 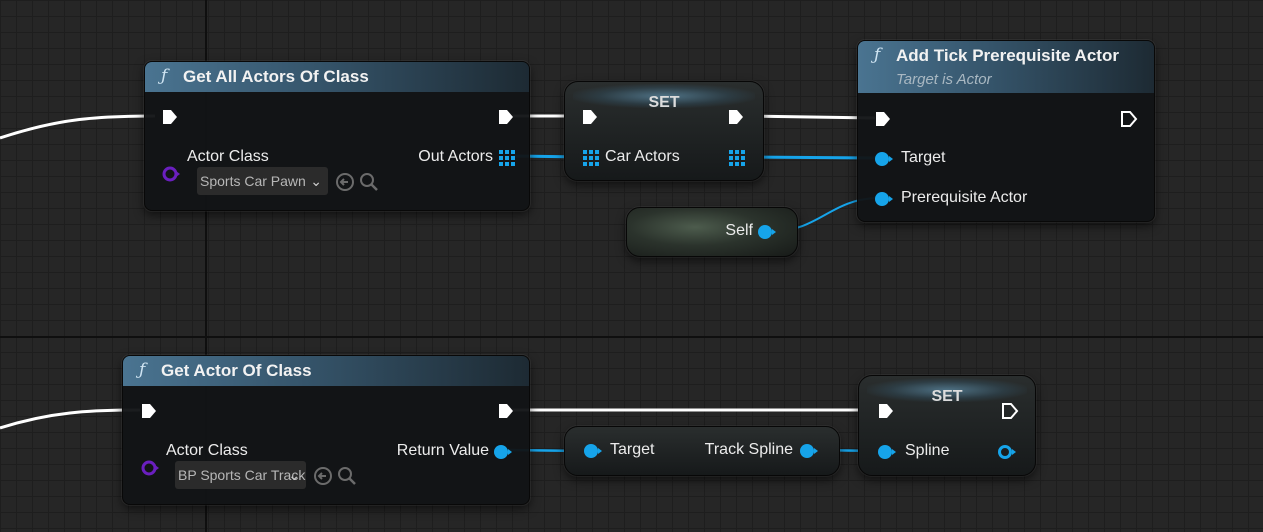 What do you see at coordinates (944, 79) in the screenshot?
I see `node-subtitle: Target is Actor` at bounding box center [944, 79].